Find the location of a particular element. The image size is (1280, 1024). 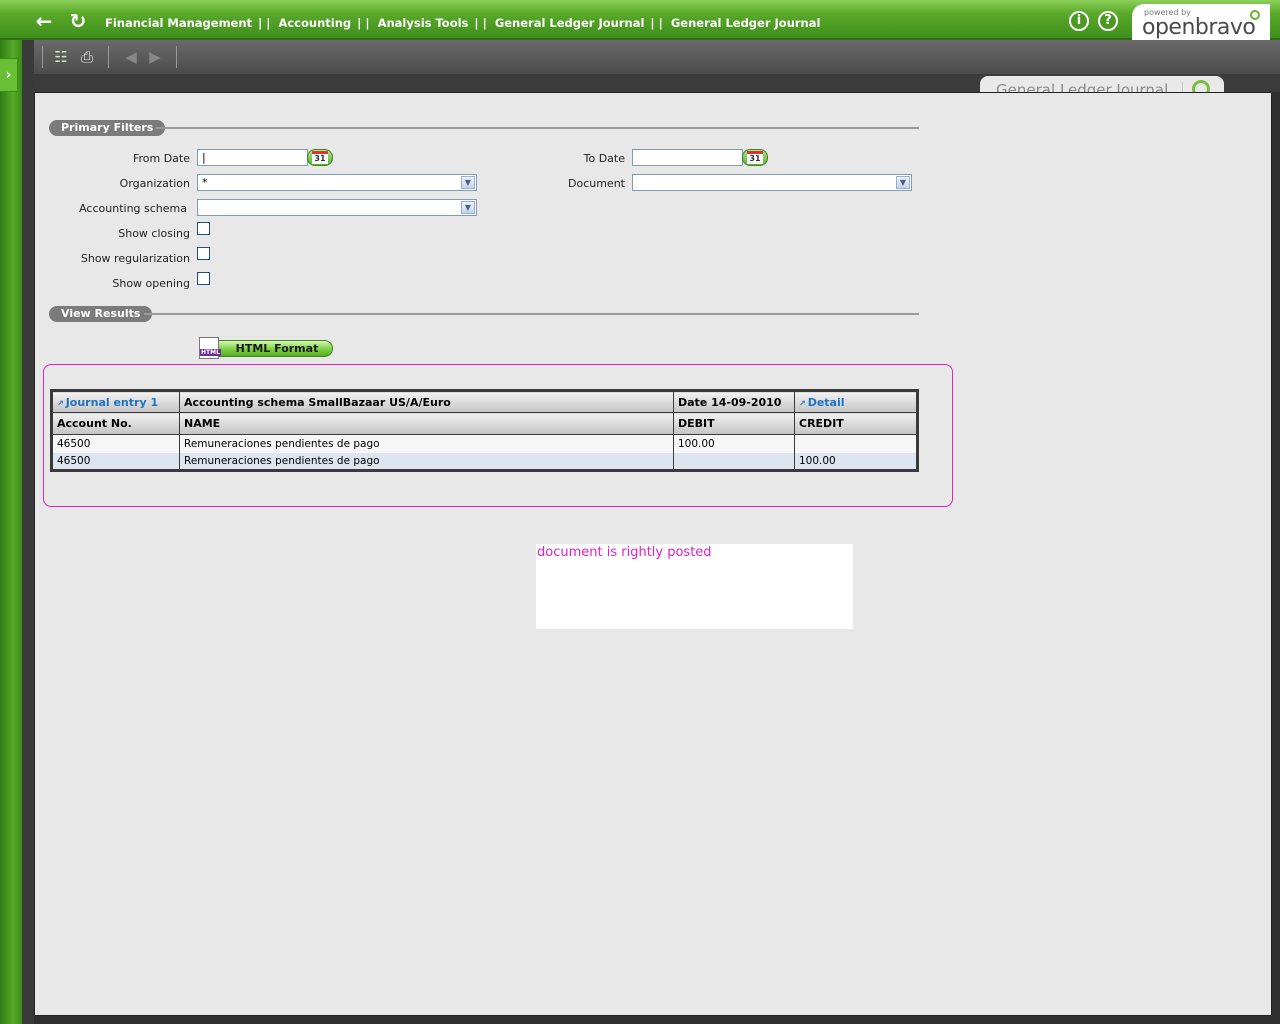

column-header-row: Account No. NAME DEBIT CREDIT is located at coordinates (484, 423).